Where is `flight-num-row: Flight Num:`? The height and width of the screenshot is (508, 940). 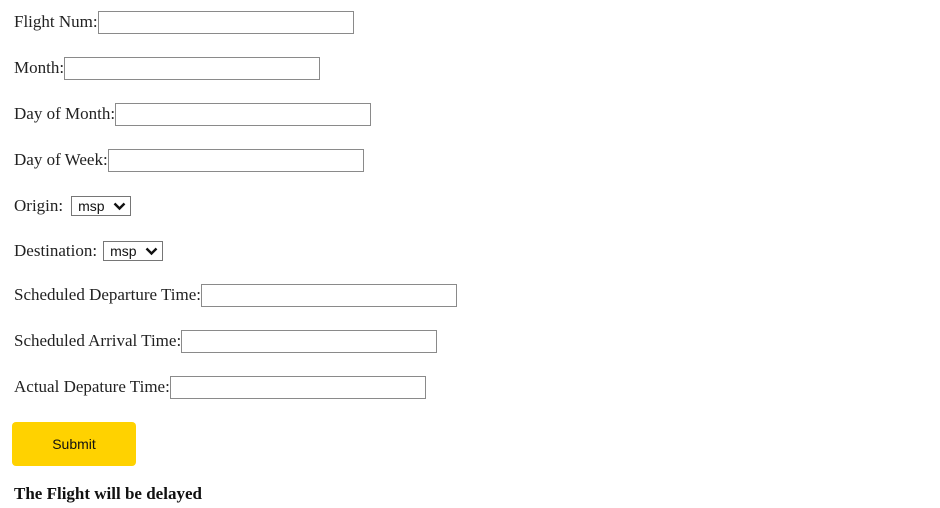 flight-num-row: Flight Num: is located at coordinates (184, 22).